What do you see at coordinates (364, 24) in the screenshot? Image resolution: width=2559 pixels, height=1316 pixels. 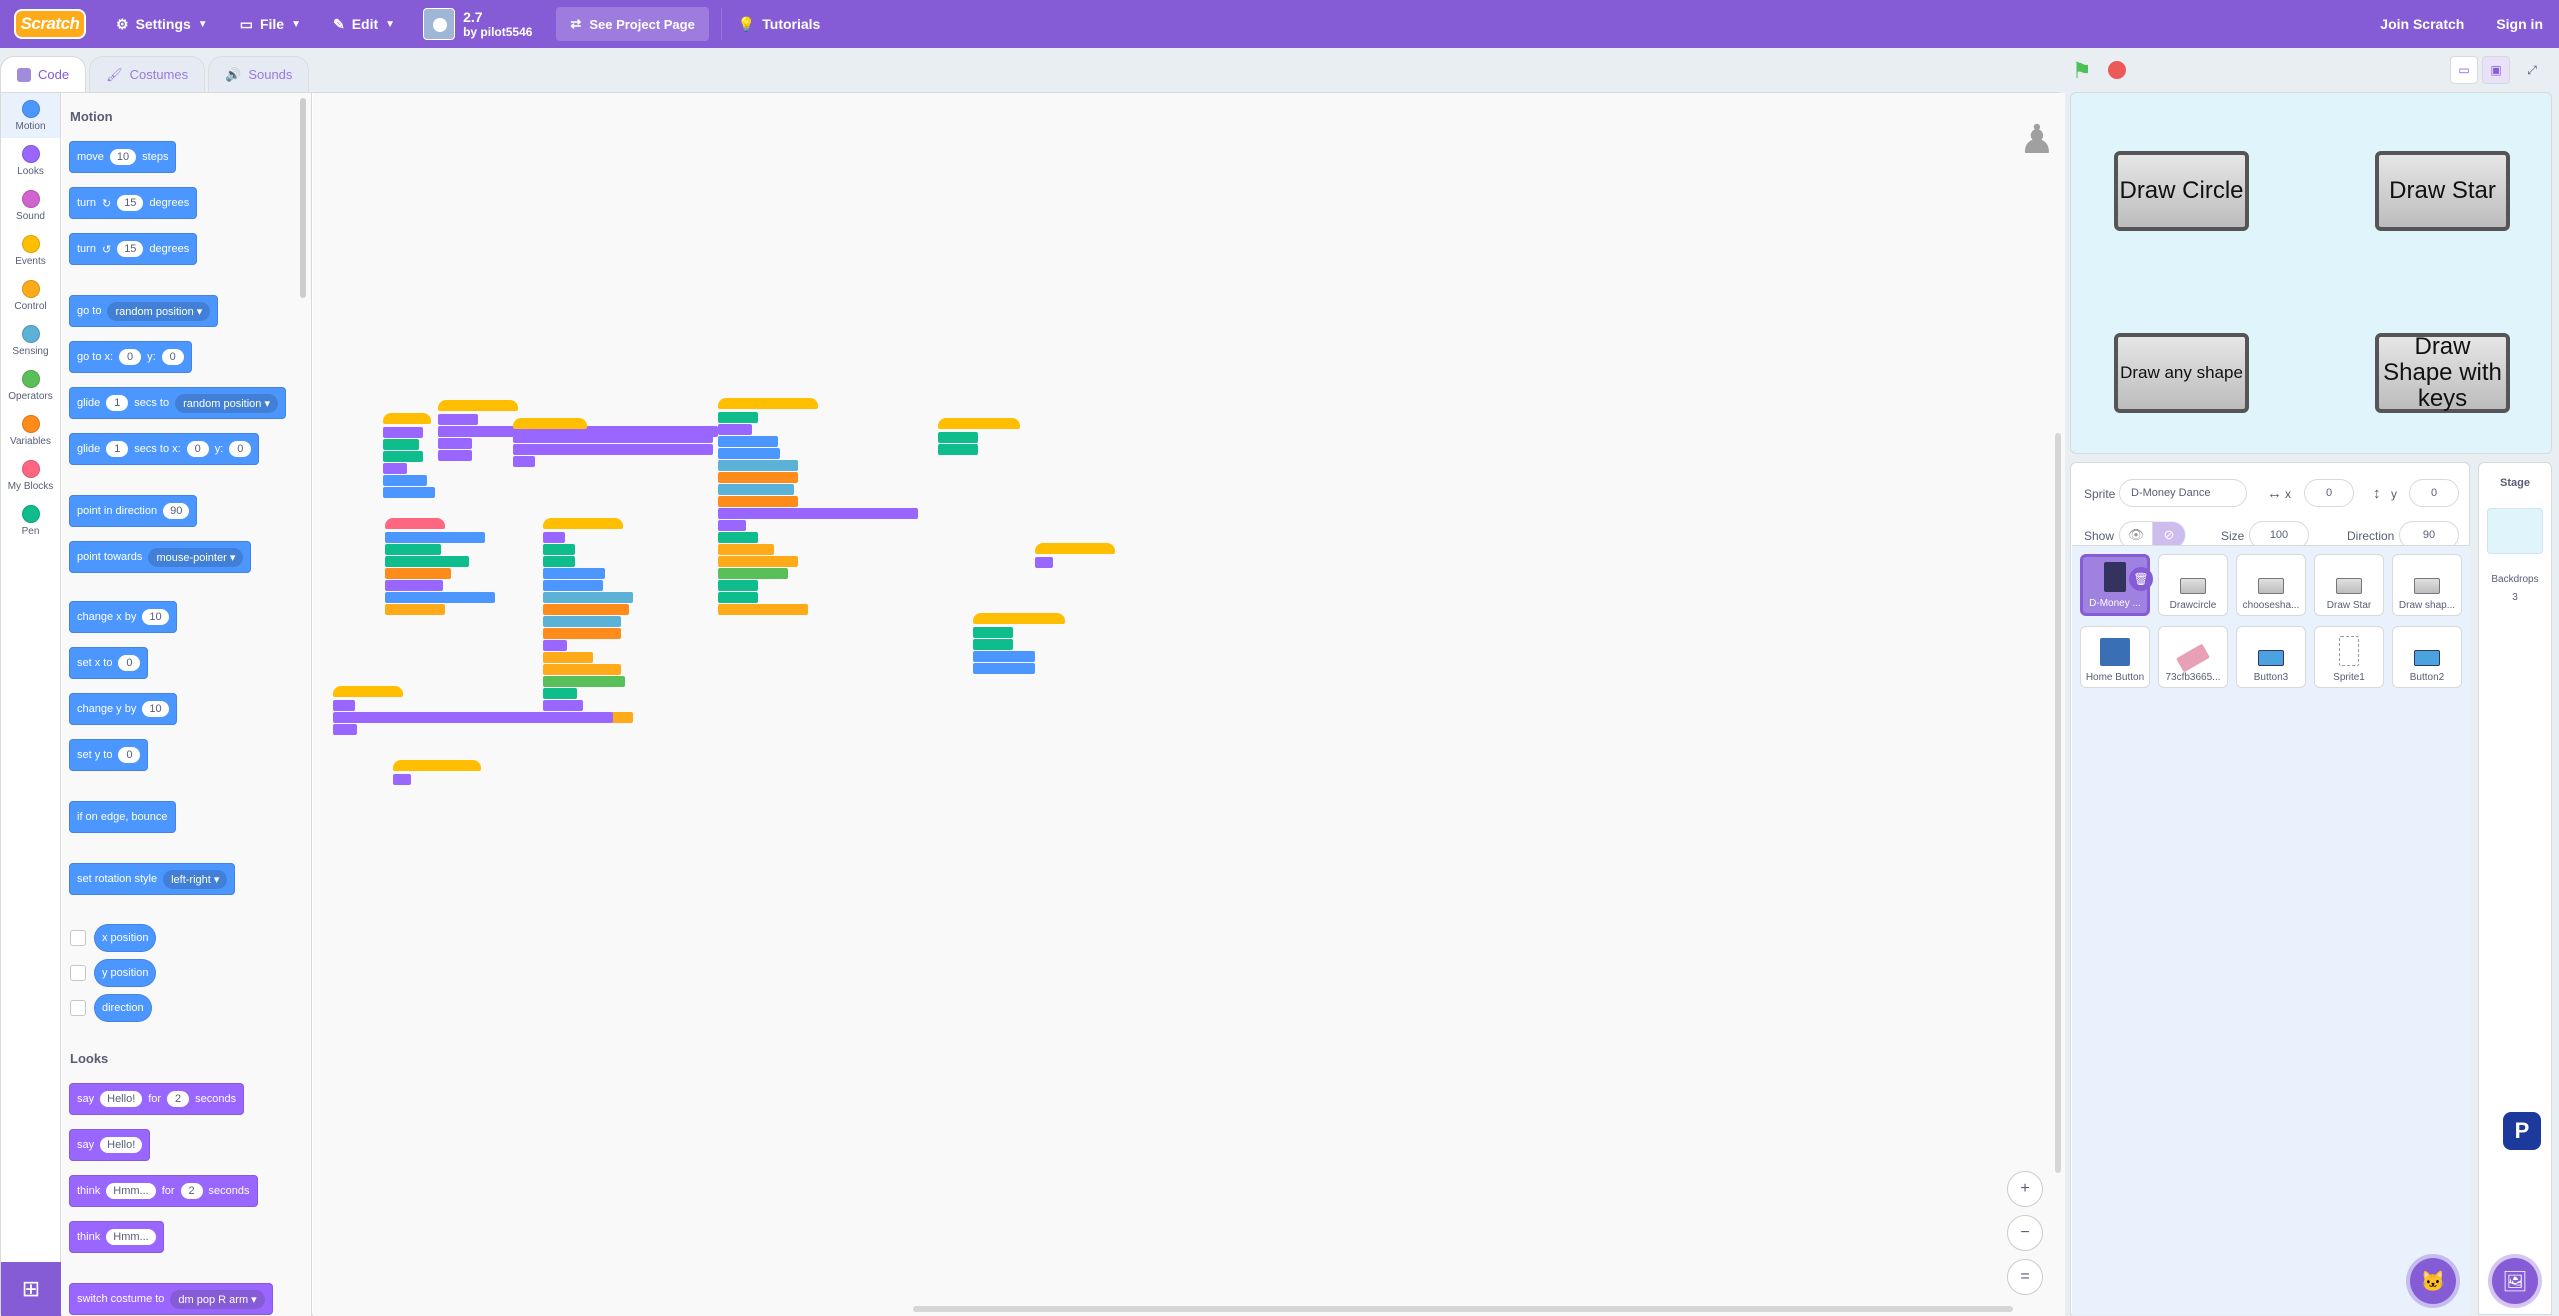 I see `edit-menu: ✎ Edit ▼` at bounding box center [364, 24].